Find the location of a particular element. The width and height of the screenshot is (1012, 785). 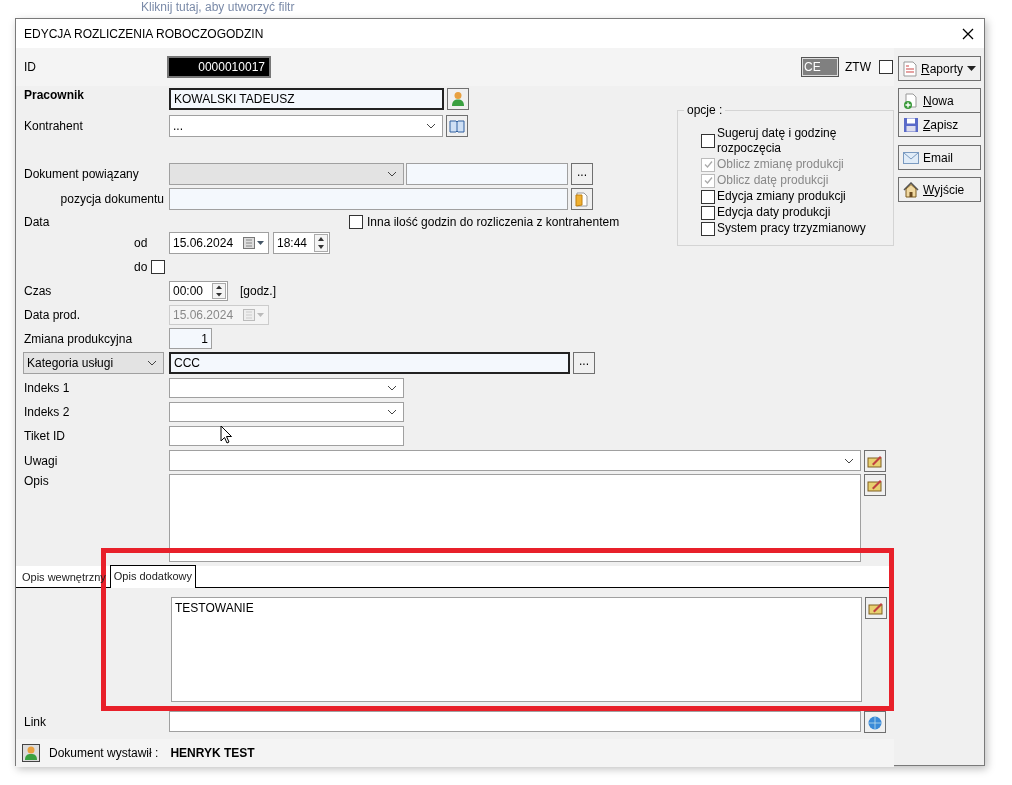

checkbox-label: System pracy trzyzmianowy is located at coordinates (791, 228).